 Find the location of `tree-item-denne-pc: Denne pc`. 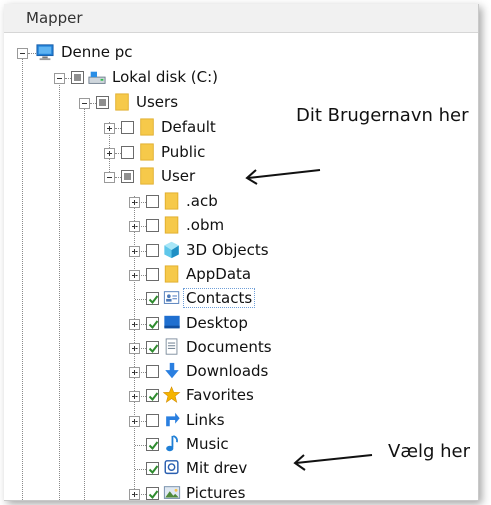

tree-item-denne-pc: Denne pc is located at coordinates (241, 53).